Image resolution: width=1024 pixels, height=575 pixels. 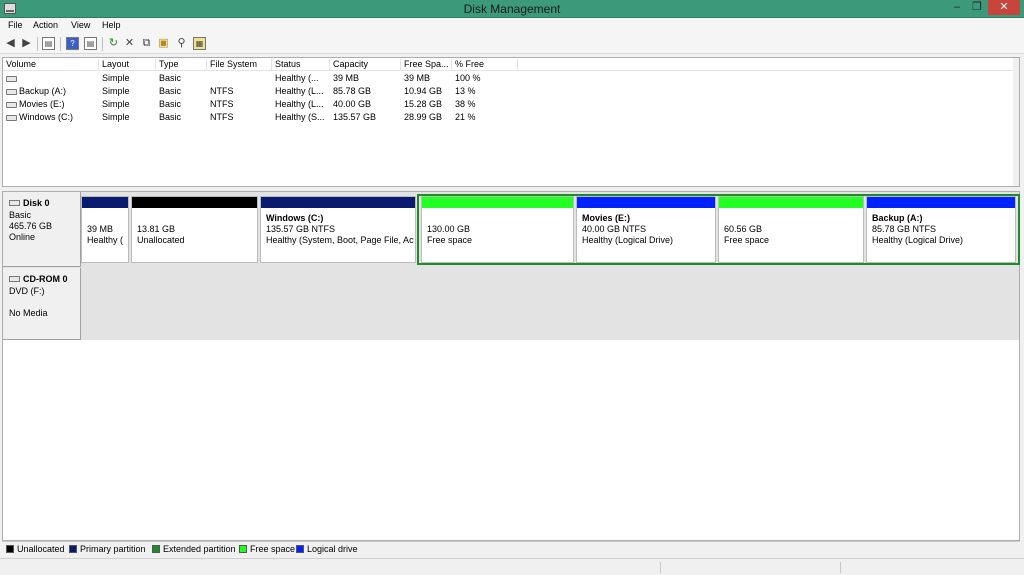 I want to click on partition-size: 40.00 GB NTFS, so click(x=614, y=229).